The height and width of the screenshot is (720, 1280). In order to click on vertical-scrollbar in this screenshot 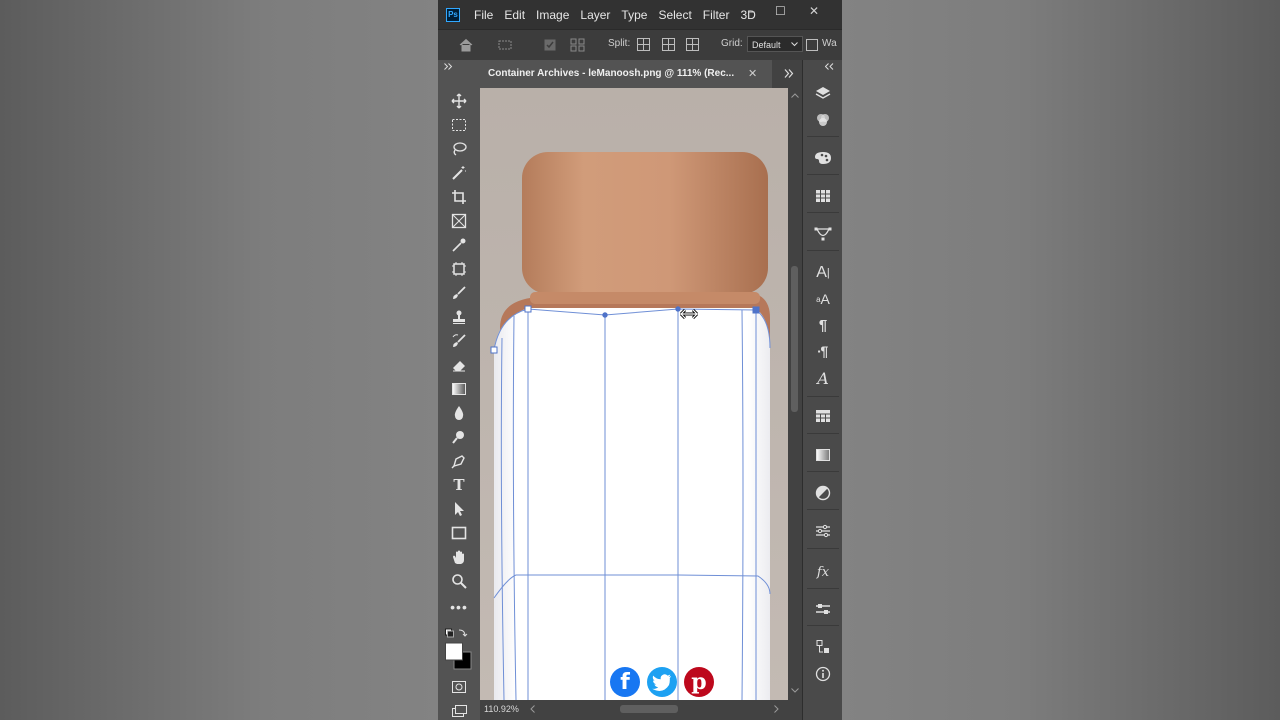, I will do `click(795, 394)`.